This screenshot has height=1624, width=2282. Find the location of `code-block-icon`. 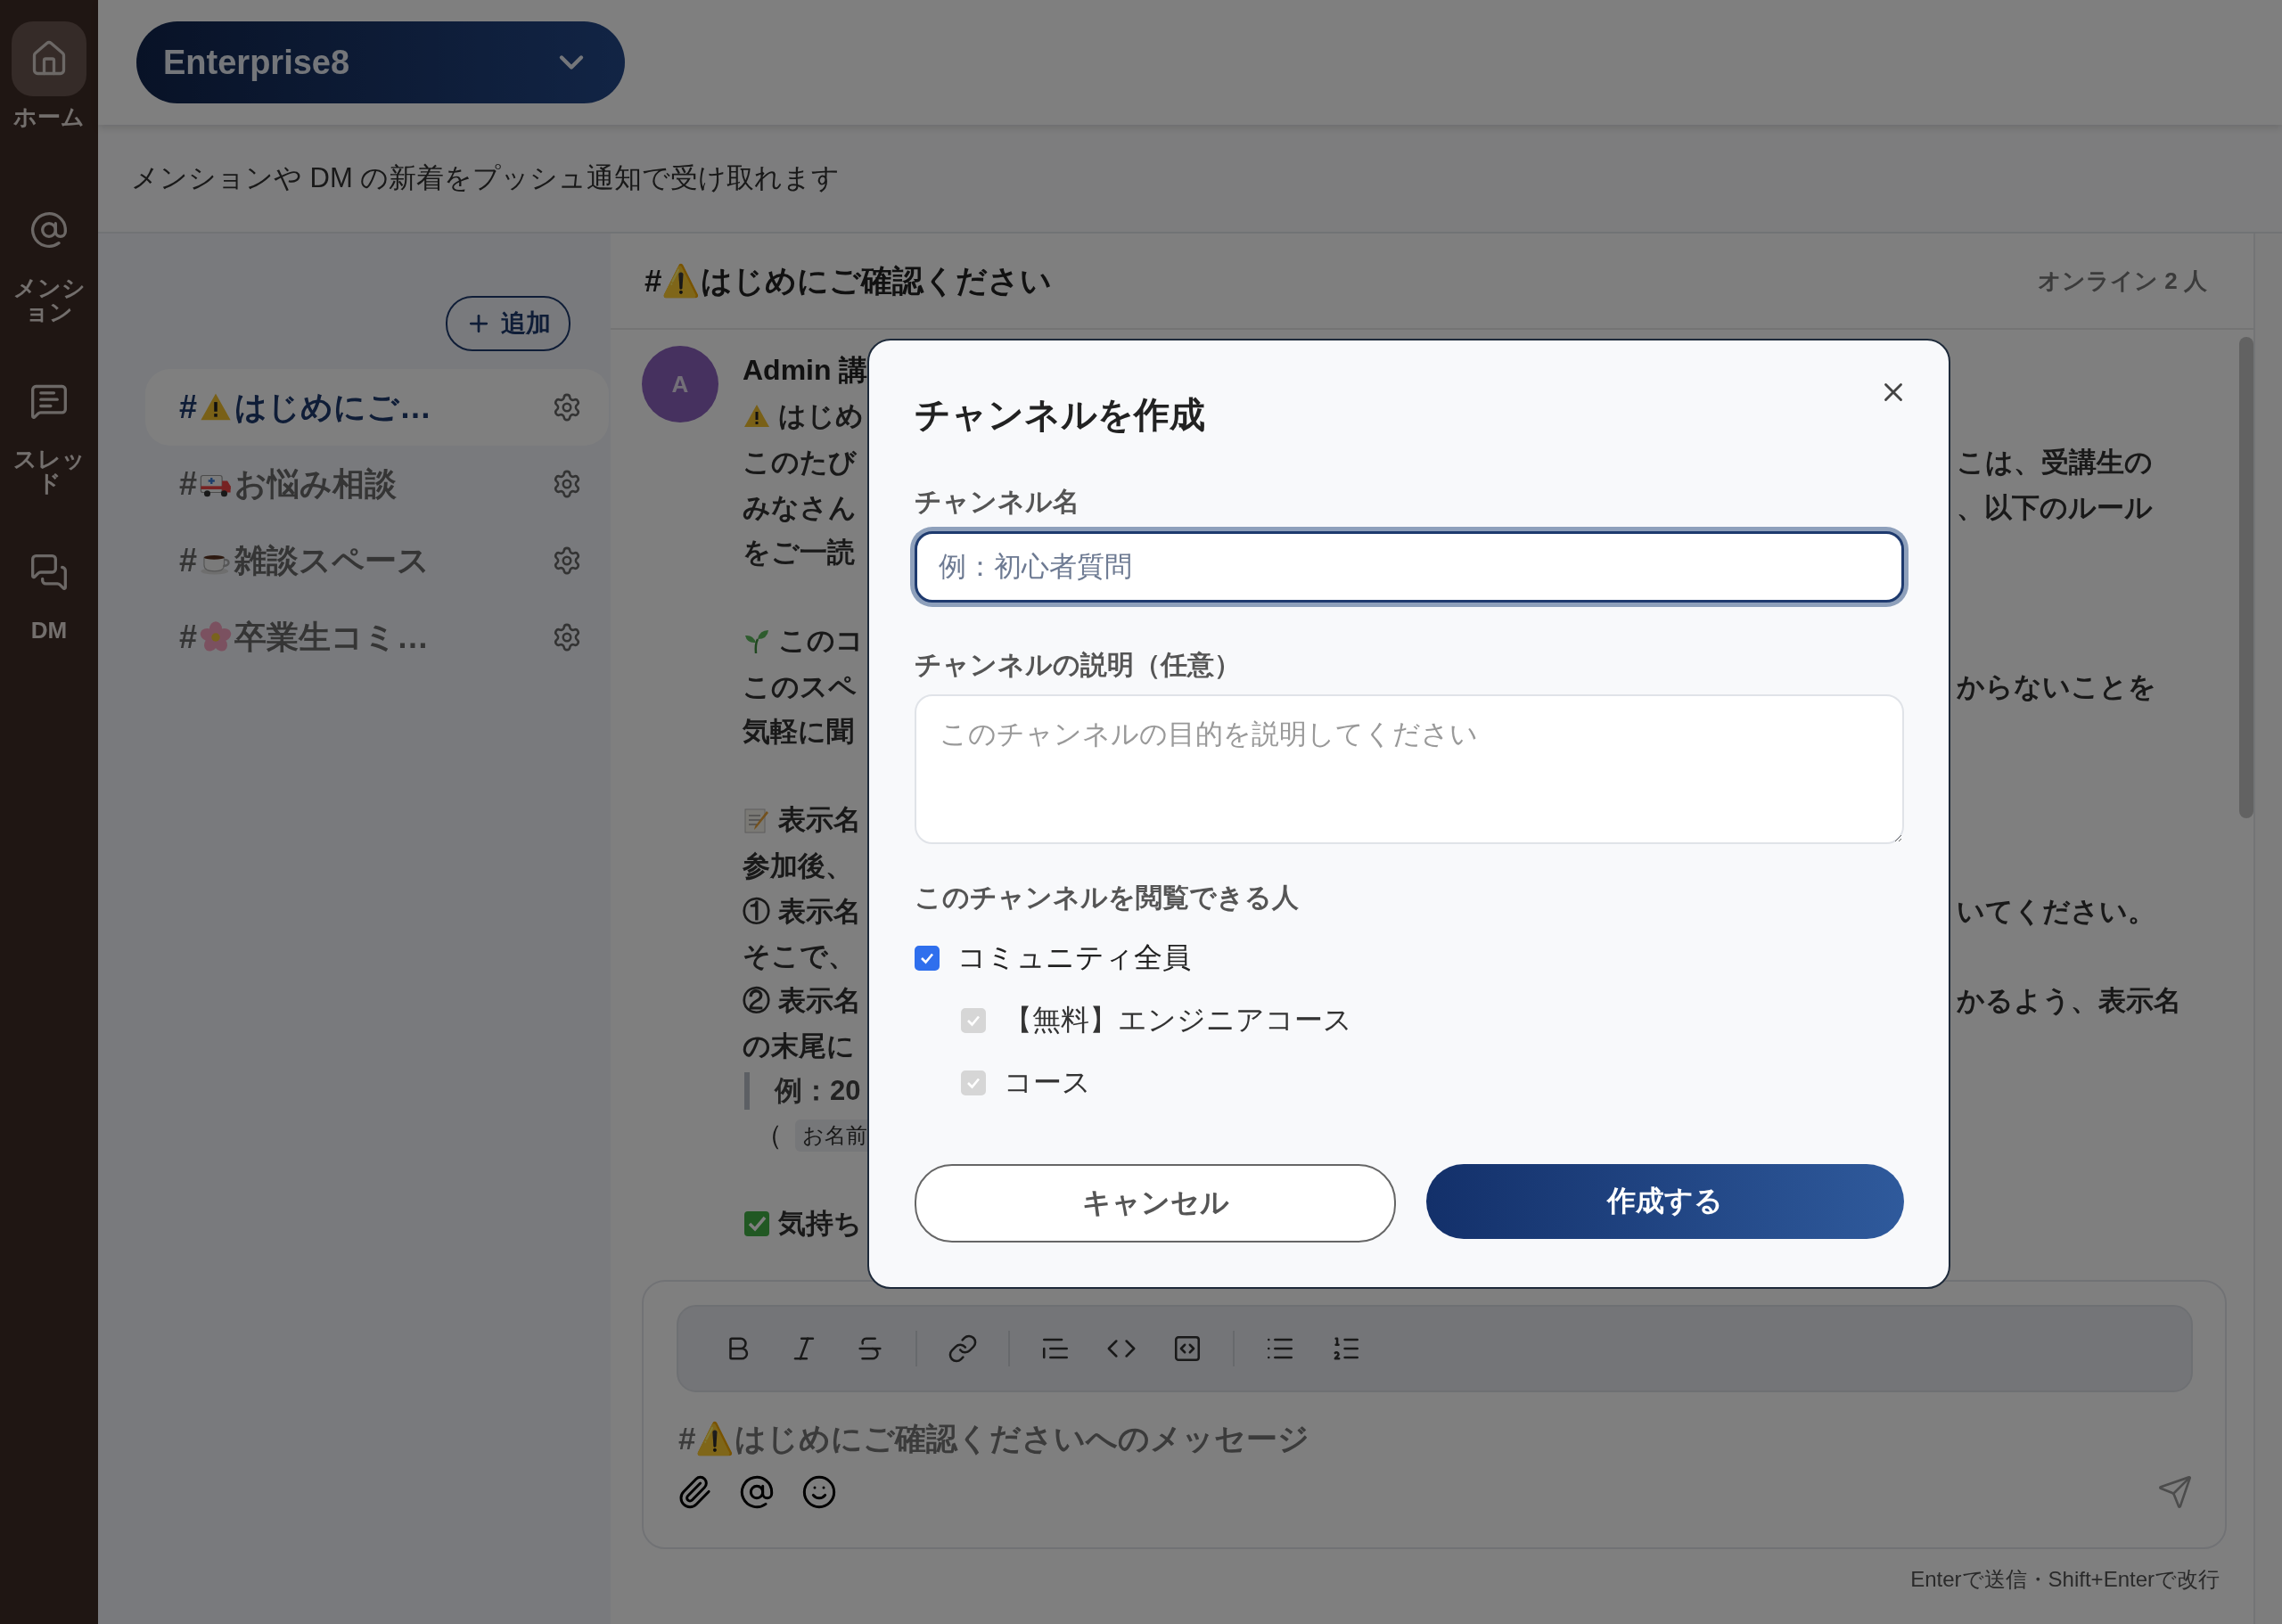

code-block-icon is located at coordinates (1187, 1348).